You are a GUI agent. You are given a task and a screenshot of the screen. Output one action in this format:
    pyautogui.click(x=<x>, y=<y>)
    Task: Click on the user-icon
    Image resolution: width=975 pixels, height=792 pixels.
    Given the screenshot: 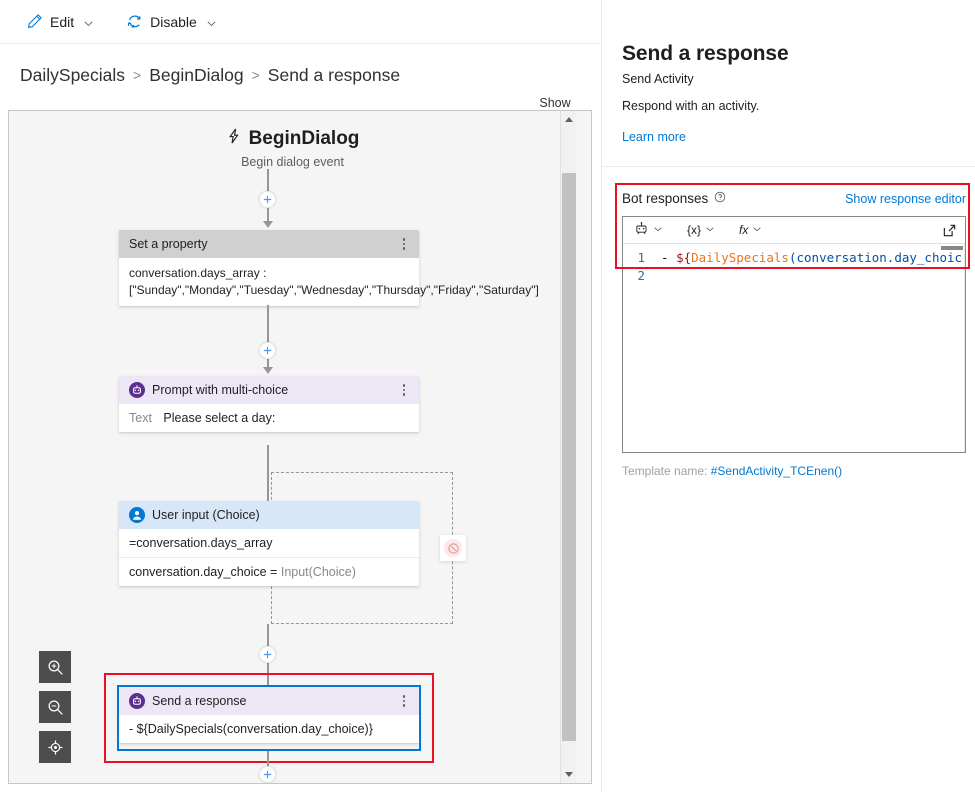 What is the action you would take?
    pyautogui.click(x=137, y=515)
    